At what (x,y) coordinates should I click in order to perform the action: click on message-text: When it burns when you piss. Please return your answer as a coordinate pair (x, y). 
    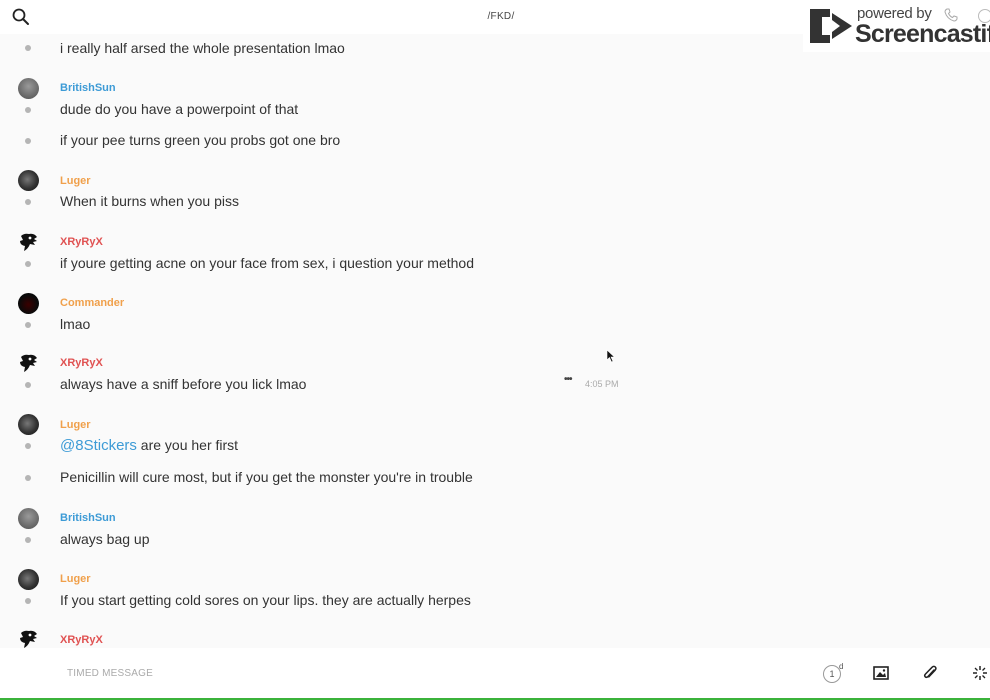
    Looking at the image, I should click on (149, 201).